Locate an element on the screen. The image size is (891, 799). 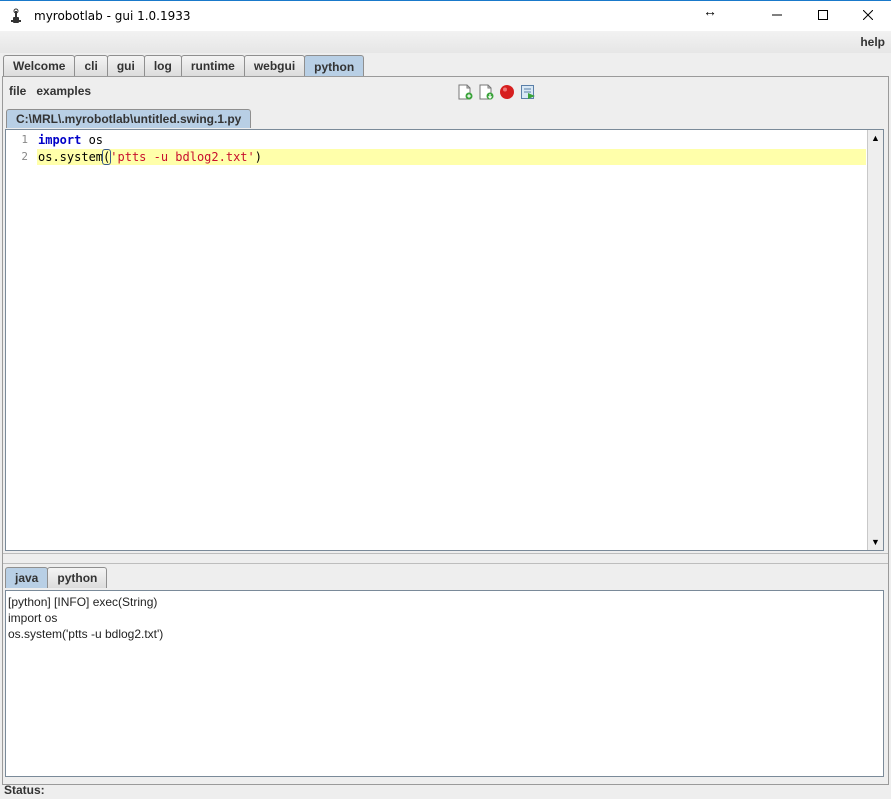
open-file-button is located at coordinates (486, 92).